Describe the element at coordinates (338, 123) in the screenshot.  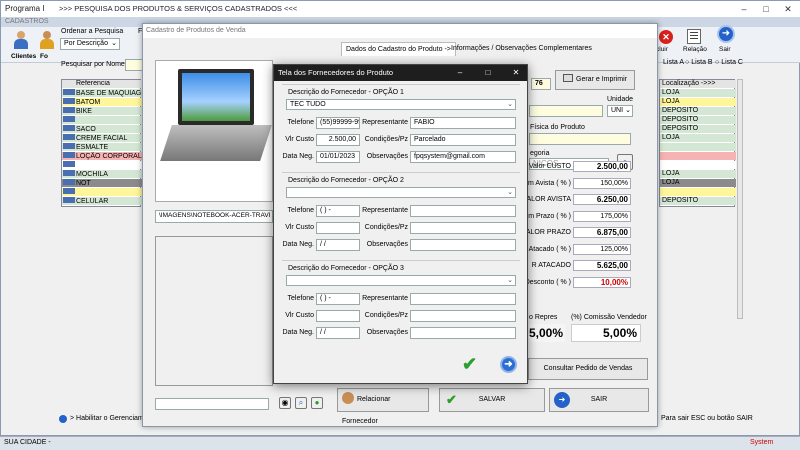
I see `telefone-field: (55)99999-999` at that location.